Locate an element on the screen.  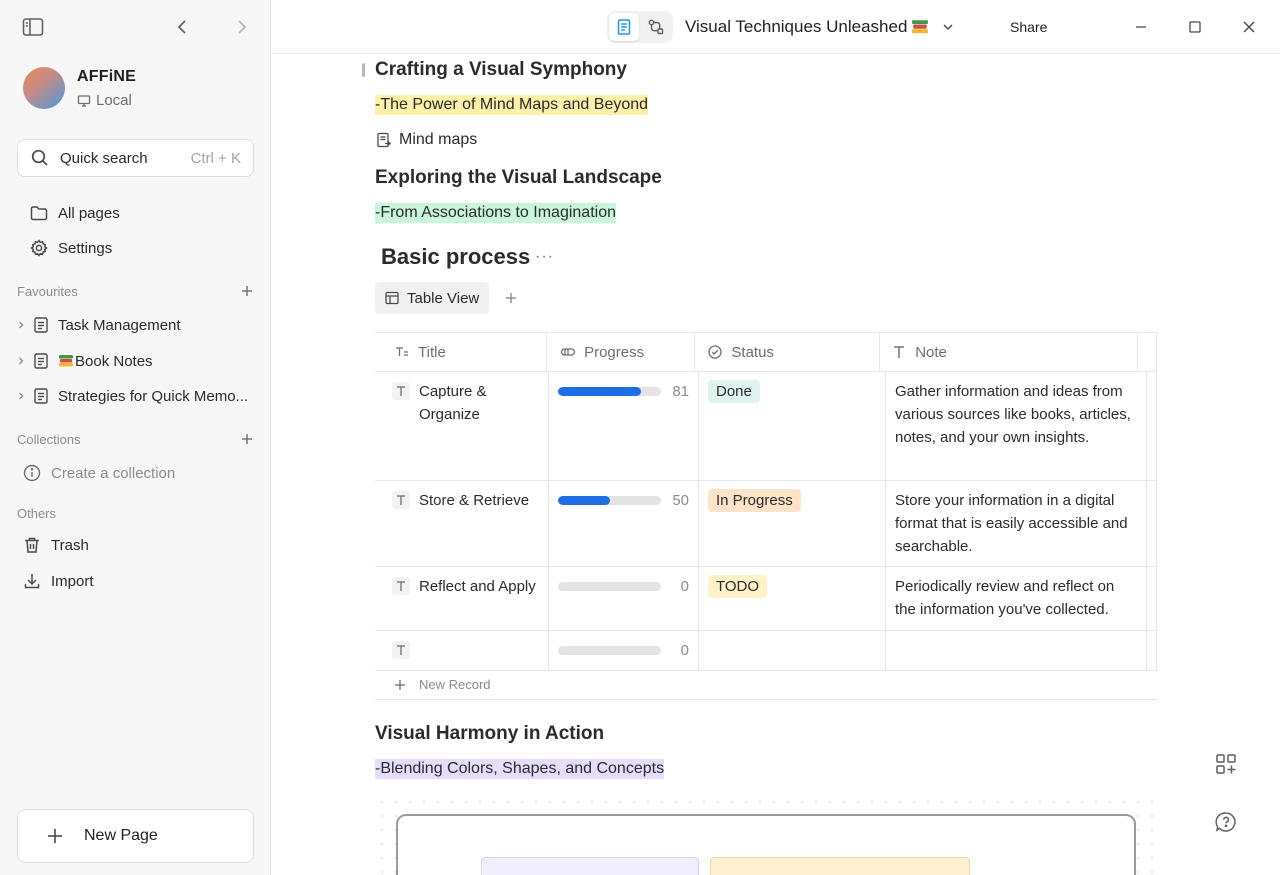
maximize-icon is located at coordinates (1195, 27).